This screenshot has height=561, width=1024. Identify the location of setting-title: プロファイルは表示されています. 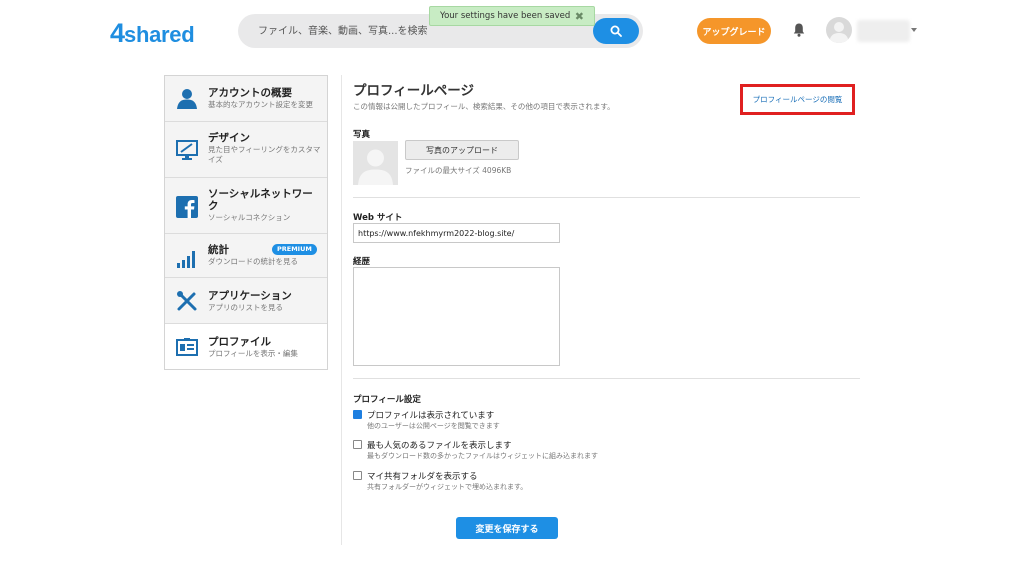
(431, 416).